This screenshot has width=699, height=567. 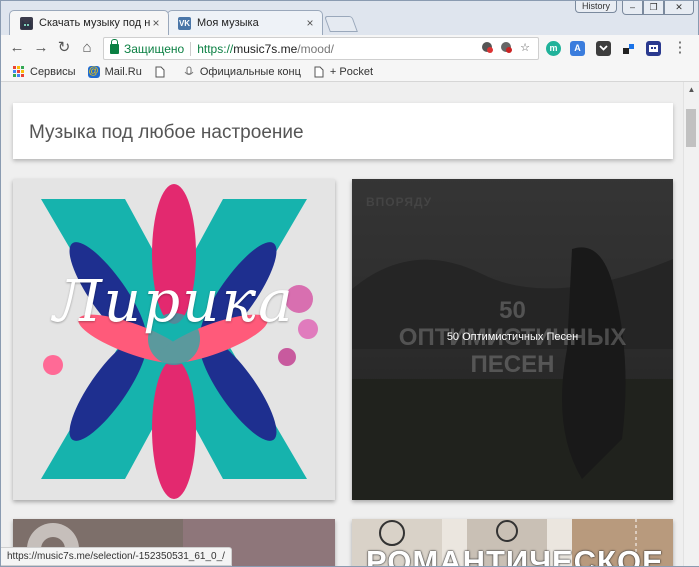 What do you see at coordinates (680, 48) in the screenshot?
I see `menu-icon: ⋮` at bounding box center [680, 48].